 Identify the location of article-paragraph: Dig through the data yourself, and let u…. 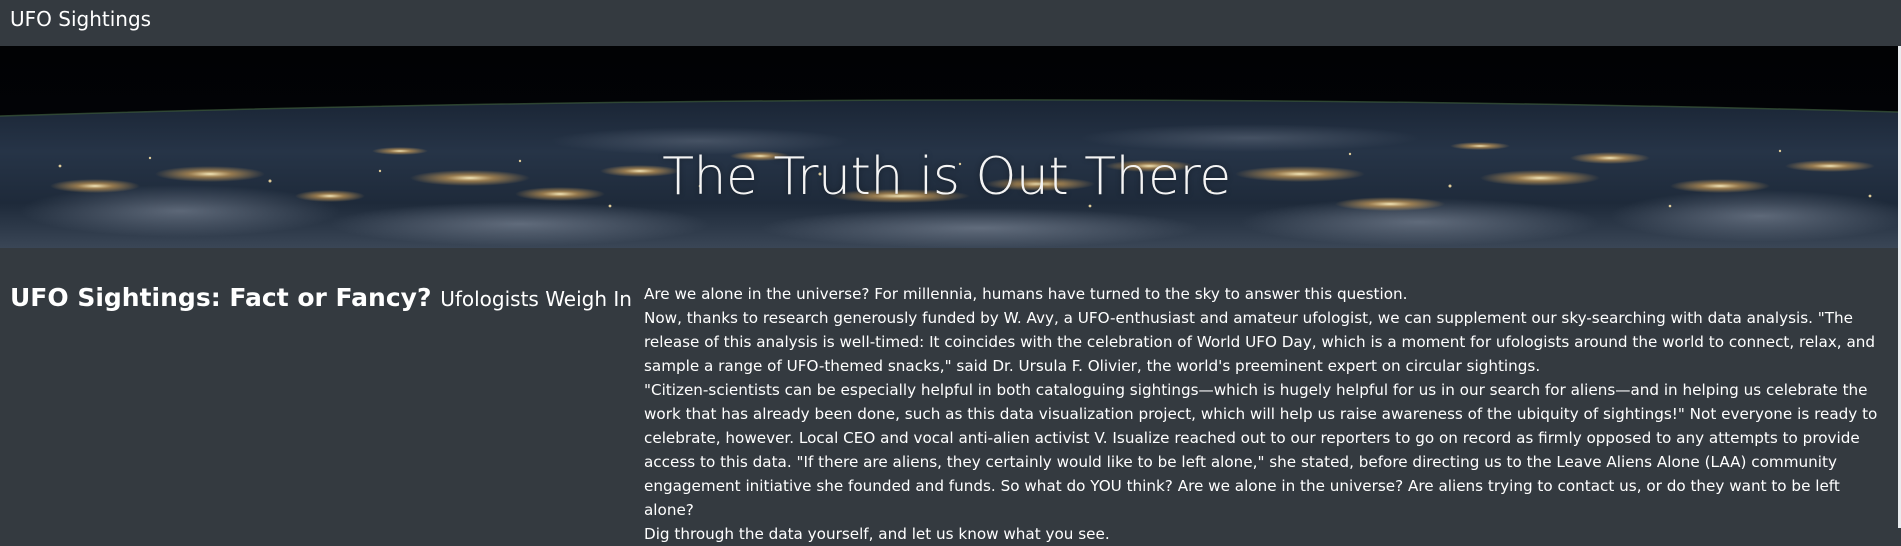
(877, 534).